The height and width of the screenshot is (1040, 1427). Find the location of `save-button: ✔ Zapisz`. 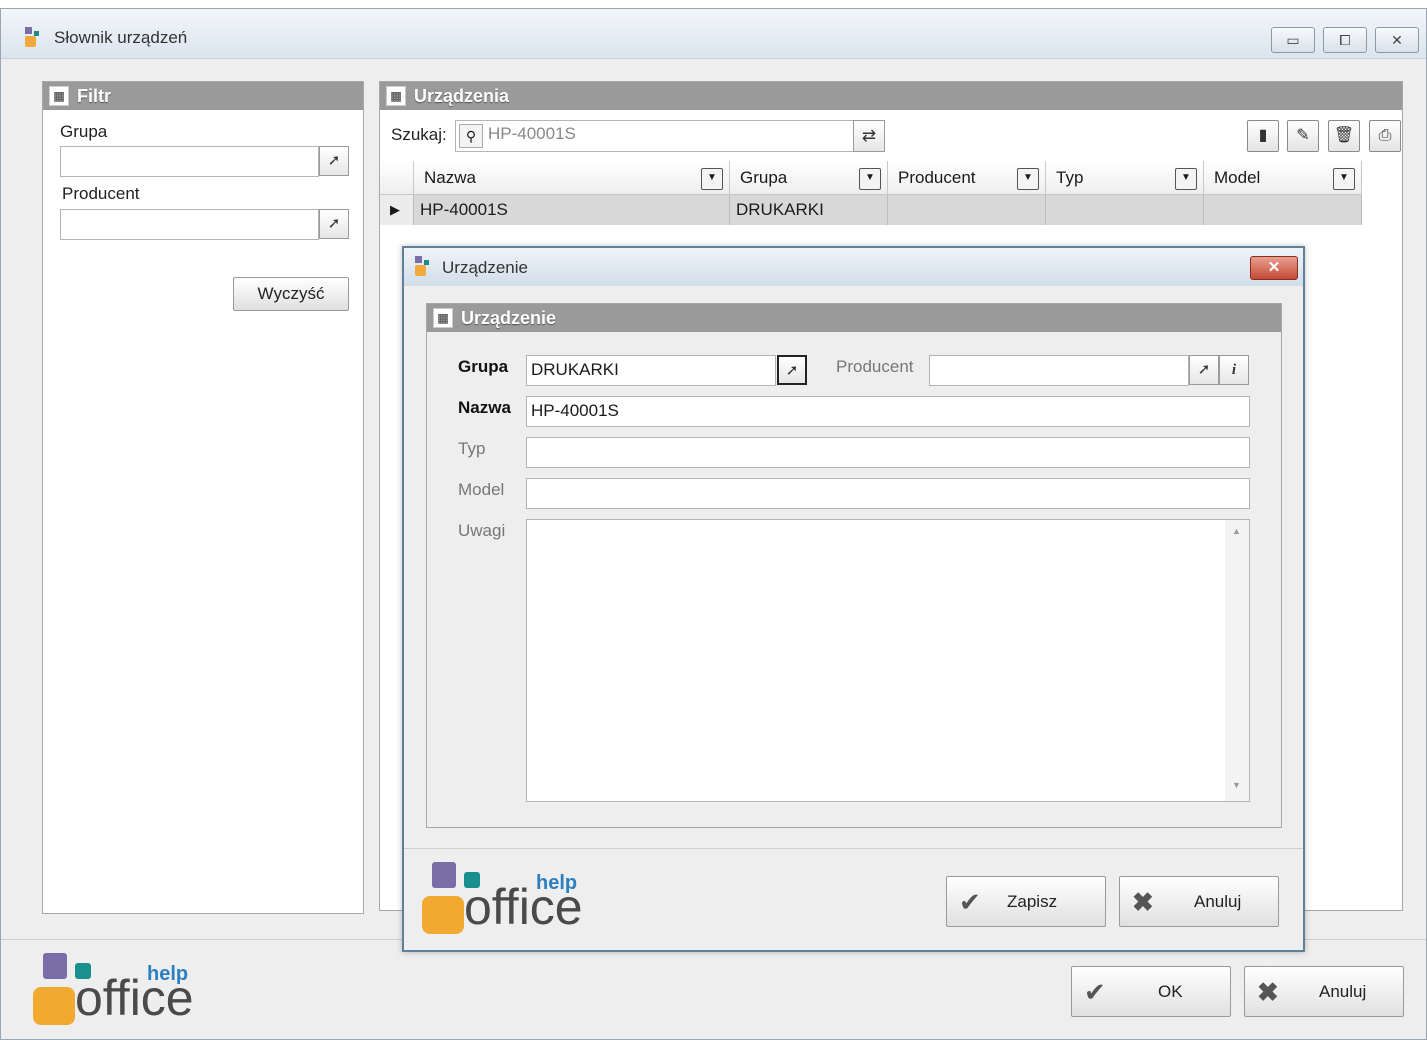

save-button: ✔ Zapisz is located at coordinates (1026, 901).